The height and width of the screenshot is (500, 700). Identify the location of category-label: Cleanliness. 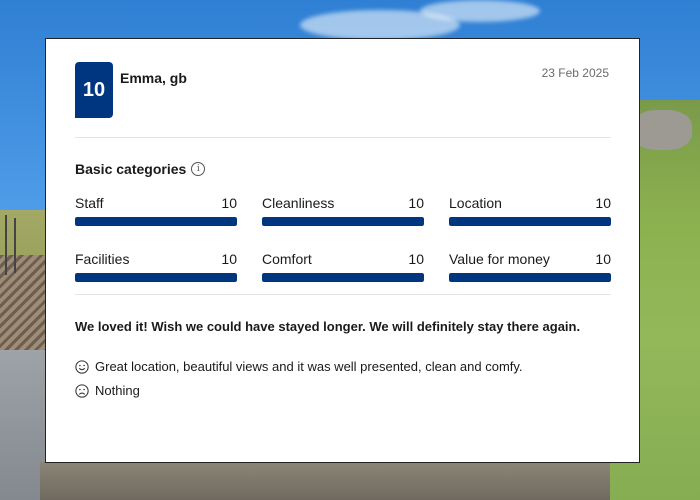
(298, 203).